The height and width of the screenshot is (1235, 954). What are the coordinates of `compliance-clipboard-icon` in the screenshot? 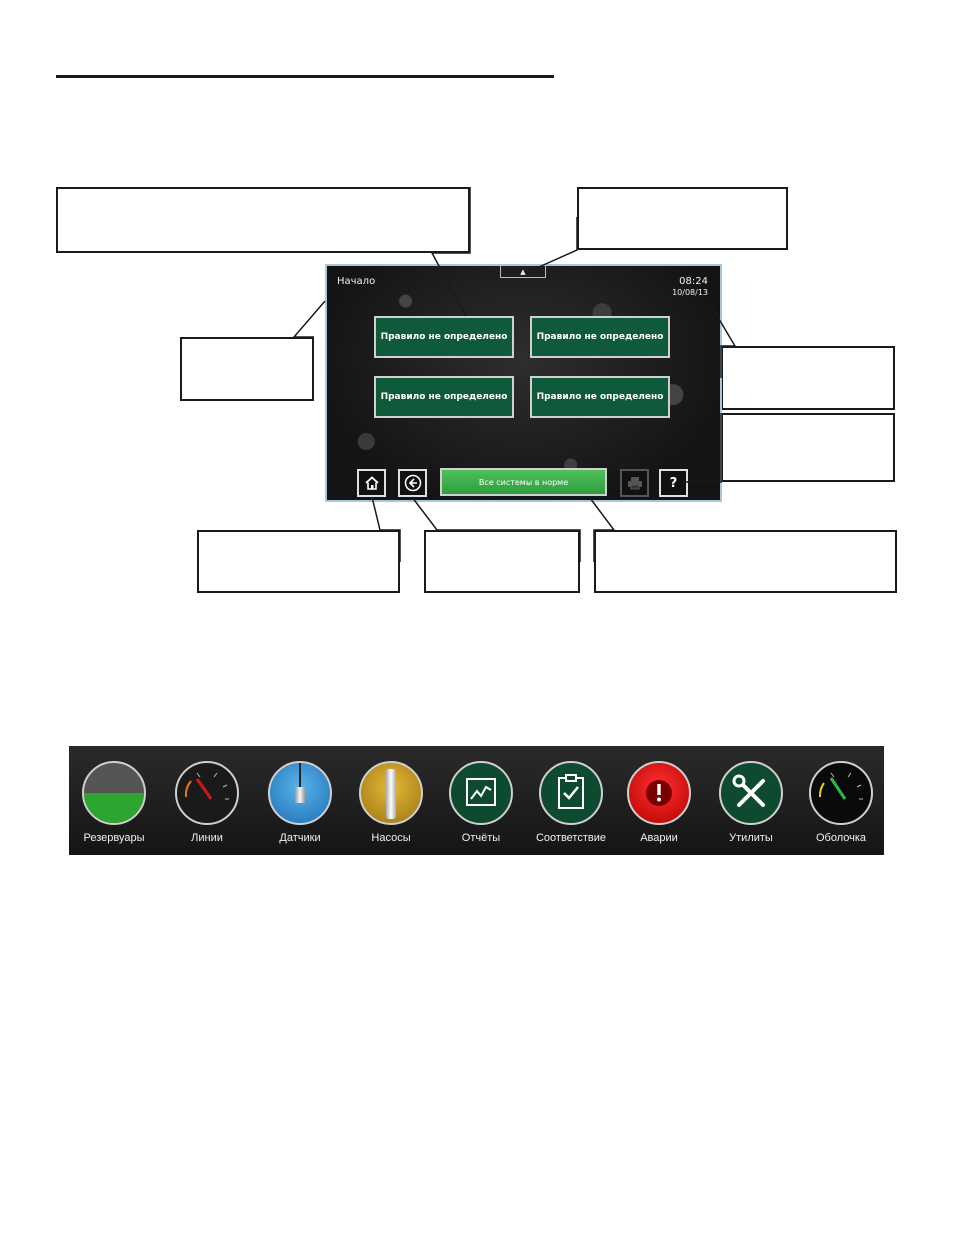 It's located at (571, 793).